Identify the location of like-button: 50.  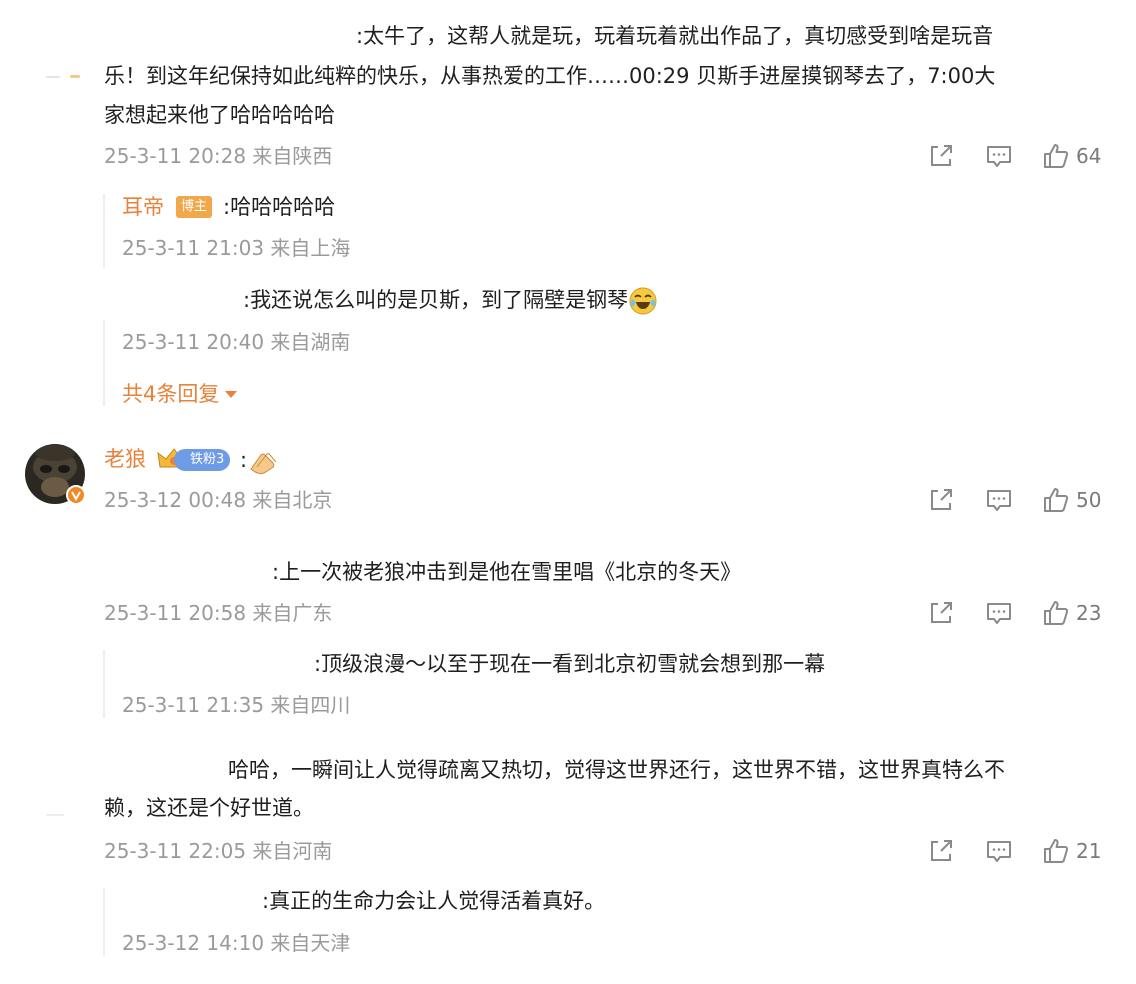
(1071, 500).